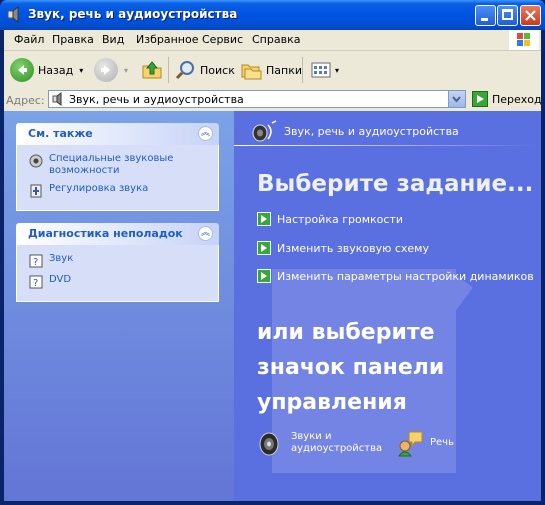  What do you see at coordinates (117, 190) in the screenshot?
I see `link-volume-control: Регулировка звука` at bounding box center [117, 190].